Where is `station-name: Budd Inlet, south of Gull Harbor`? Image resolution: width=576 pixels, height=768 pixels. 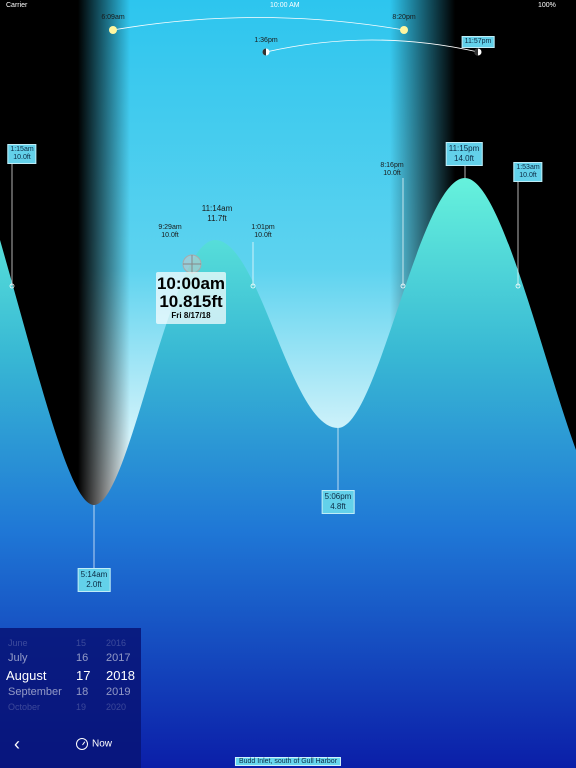 station-name: Budd Inlet, south of Gull Harbor is located at coordinates (288, 761).